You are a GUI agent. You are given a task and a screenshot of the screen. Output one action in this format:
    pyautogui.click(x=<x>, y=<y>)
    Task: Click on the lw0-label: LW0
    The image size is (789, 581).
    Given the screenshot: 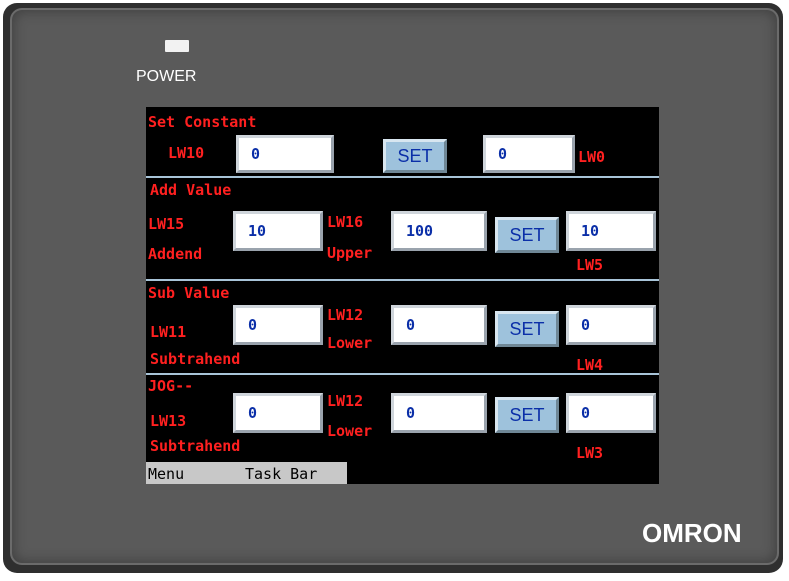 What is the action you would take?
    pyautogui.click(x=592, y=157)
    